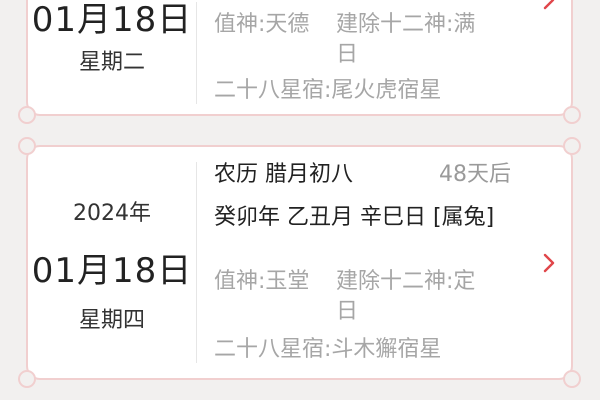 The height and width of the screenshot is (400, 600). Describe the element at coordinates (283, 174) in the screenshot. I see `lunar-date: 农历 腊月初八` at that location.